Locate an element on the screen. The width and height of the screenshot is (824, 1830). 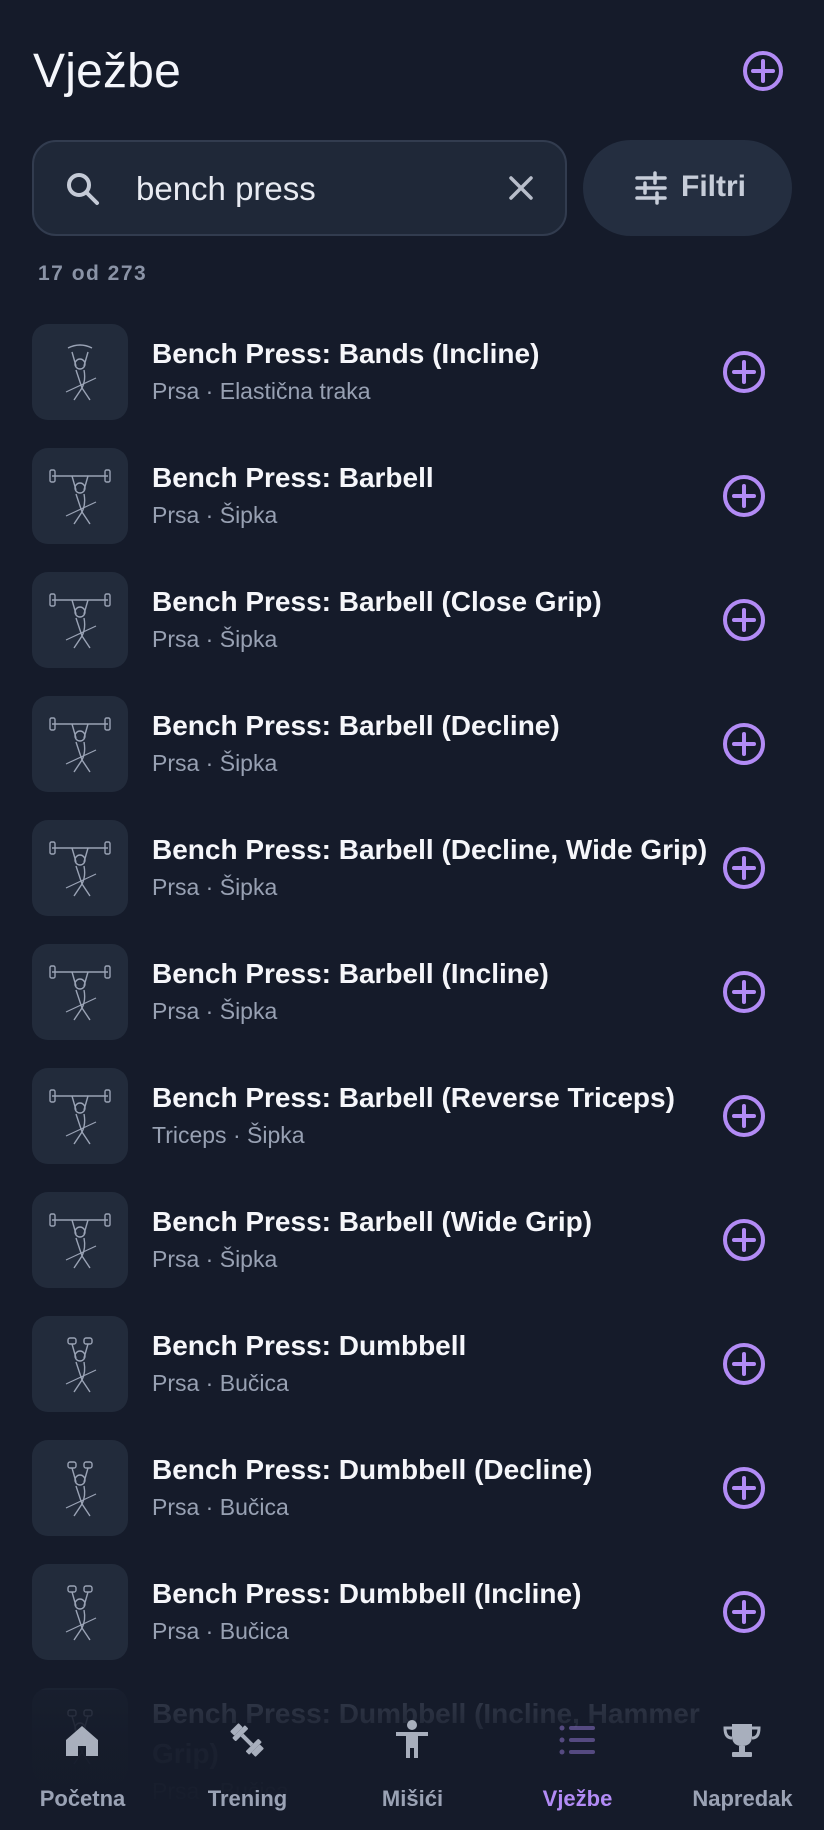
exercise-title: Bench Press: Barbell is located at coordinates (293, 477).